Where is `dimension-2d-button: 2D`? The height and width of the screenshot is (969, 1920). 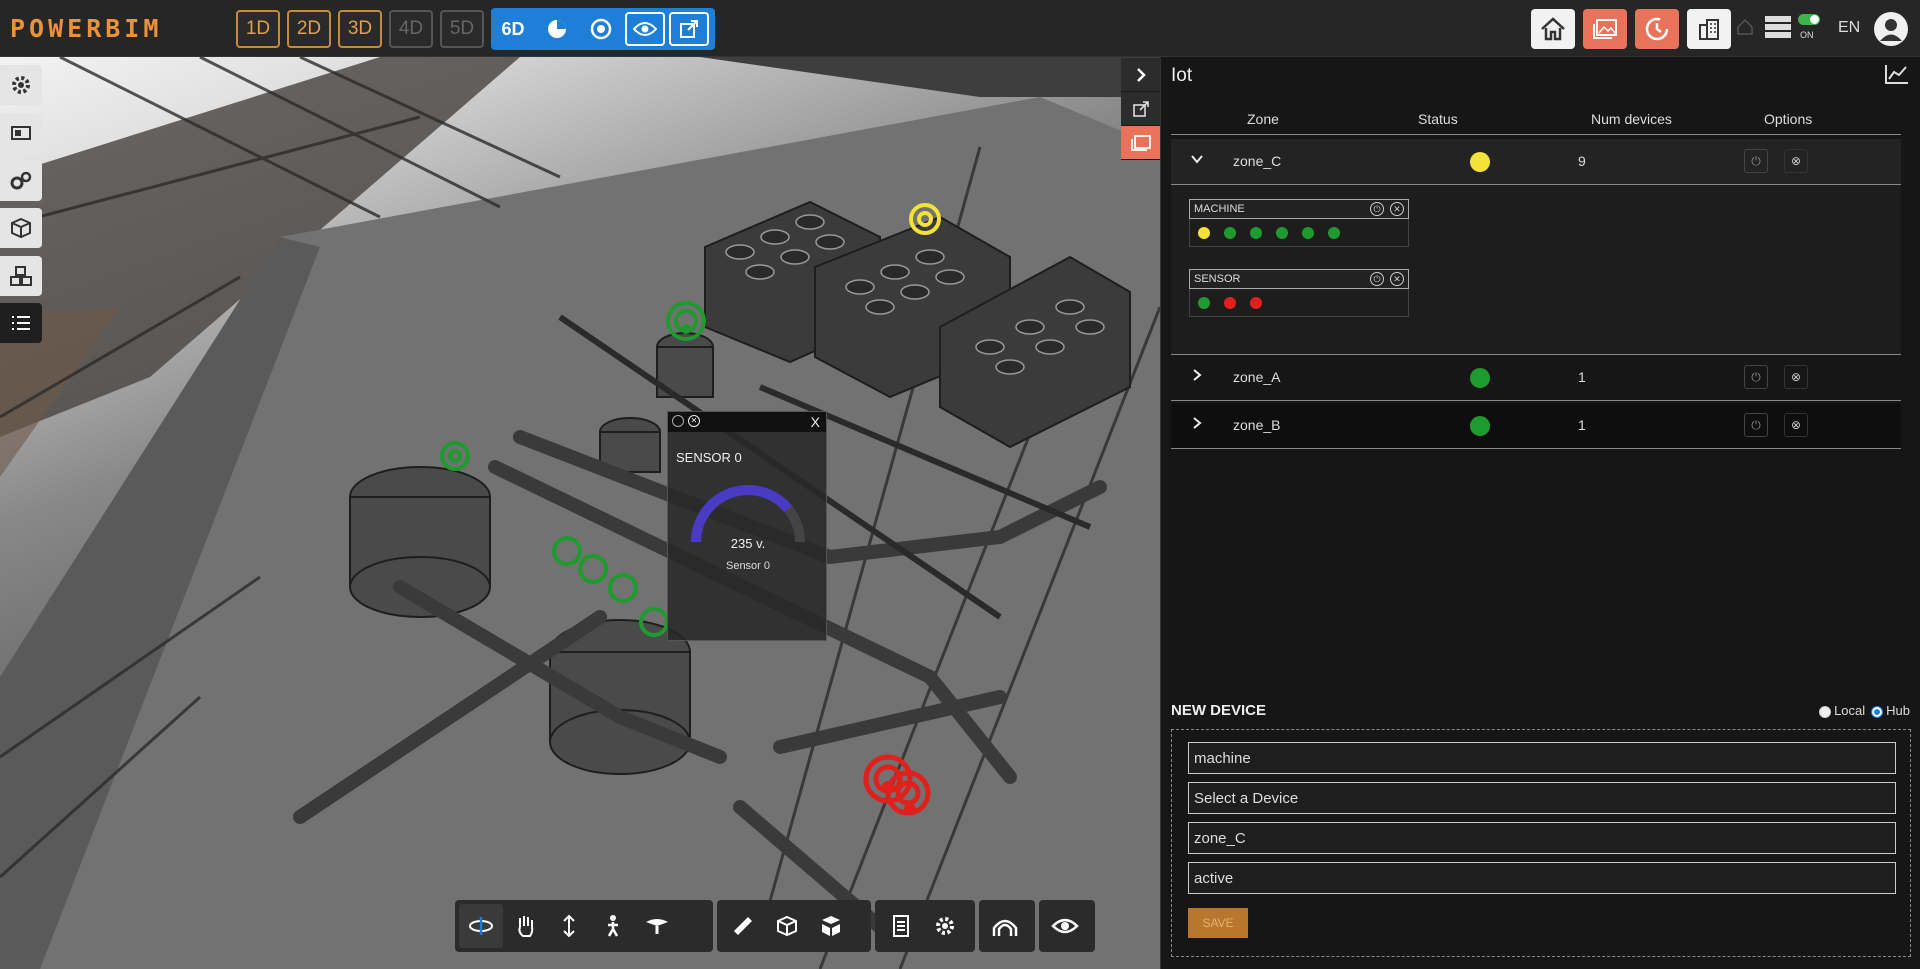 dimension-2d-button: 2D is located at coordinates (309, 29).